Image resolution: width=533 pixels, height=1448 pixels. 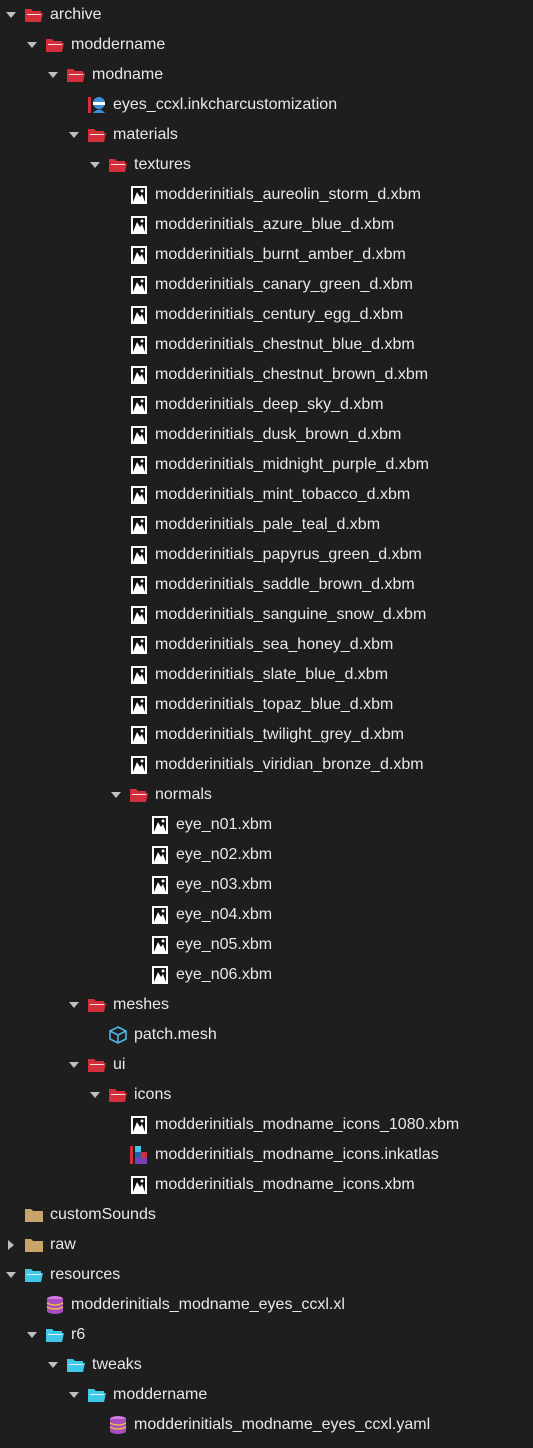 What do you see at coordinates (266, 885) in the screenshot?
I see `tree-file-row: eye_n03.xbm` at bounding box center [266, 885].